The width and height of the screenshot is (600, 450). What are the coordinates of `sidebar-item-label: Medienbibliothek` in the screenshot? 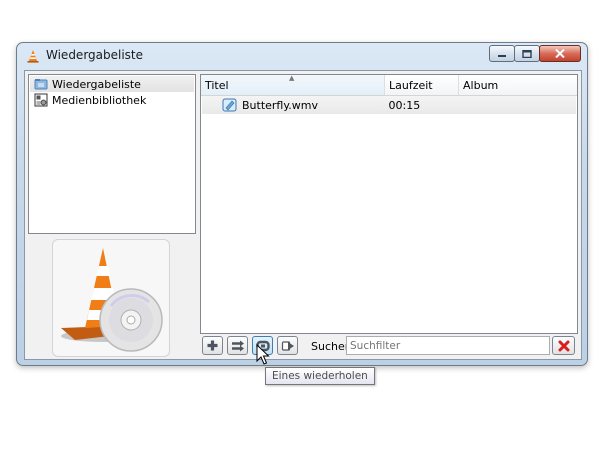 It's located at (99, 100).